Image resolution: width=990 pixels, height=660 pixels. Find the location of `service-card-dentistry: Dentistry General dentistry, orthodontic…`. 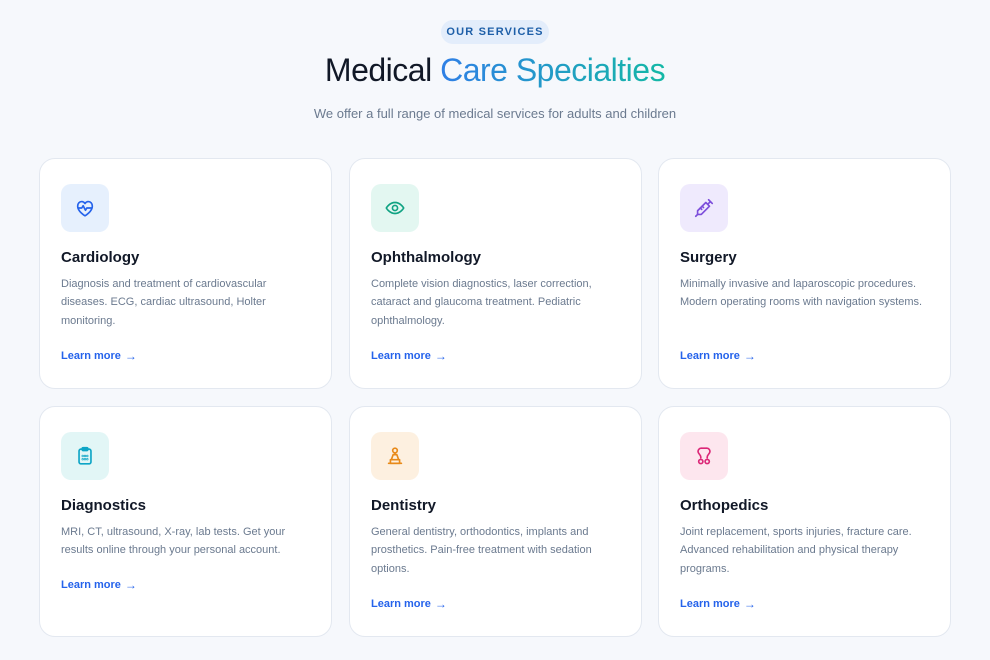

service-card-dentistry: Dentistry General dentistry, orthodontic… is located at coordinates (495, 521).